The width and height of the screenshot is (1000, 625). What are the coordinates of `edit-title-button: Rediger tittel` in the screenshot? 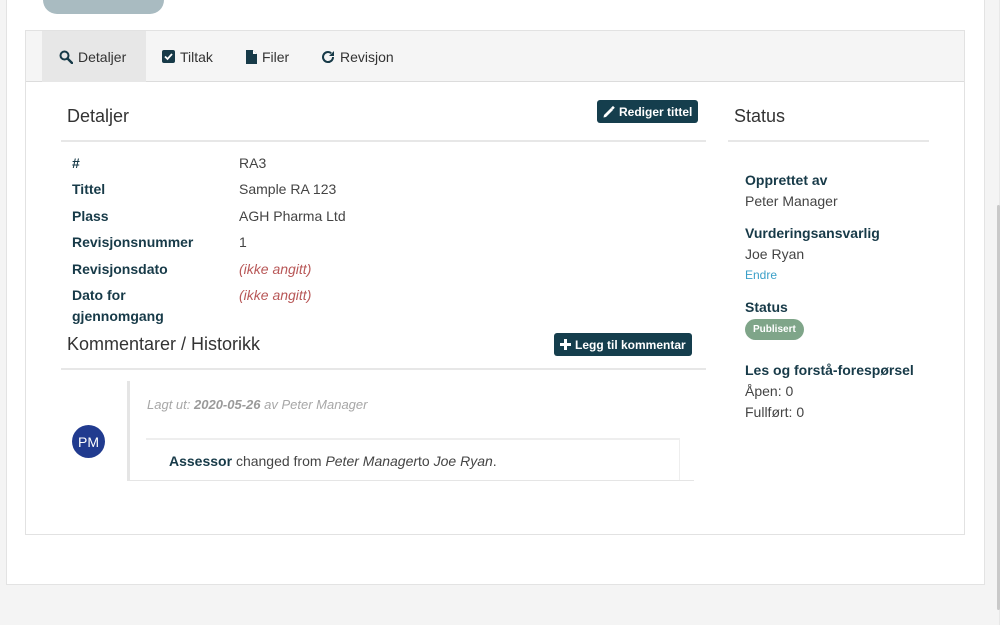 It's located at (648, 111).